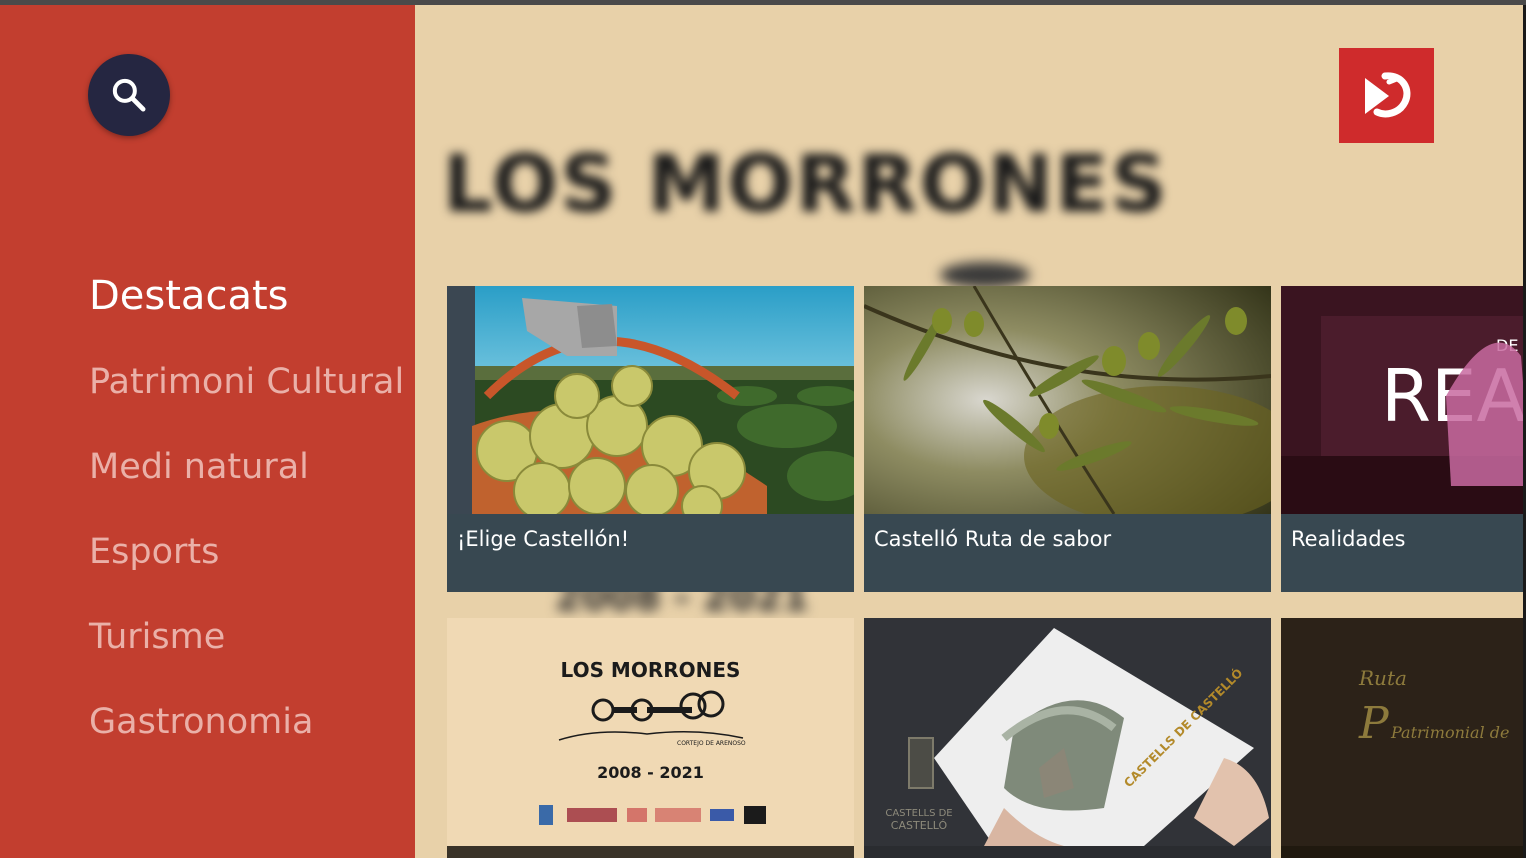  Describe the element at coordinates (201, 722) in the screenshot. I see `sidebar-item-gastronomia: Gastronomia` at that location.